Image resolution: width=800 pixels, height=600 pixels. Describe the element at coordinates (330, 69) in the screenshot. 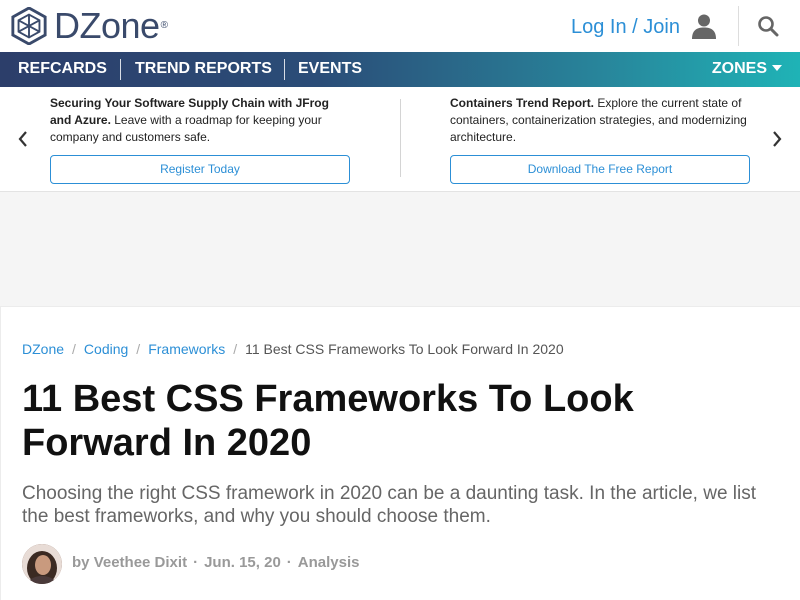

I see `nav-events: EVENTS` at that location.